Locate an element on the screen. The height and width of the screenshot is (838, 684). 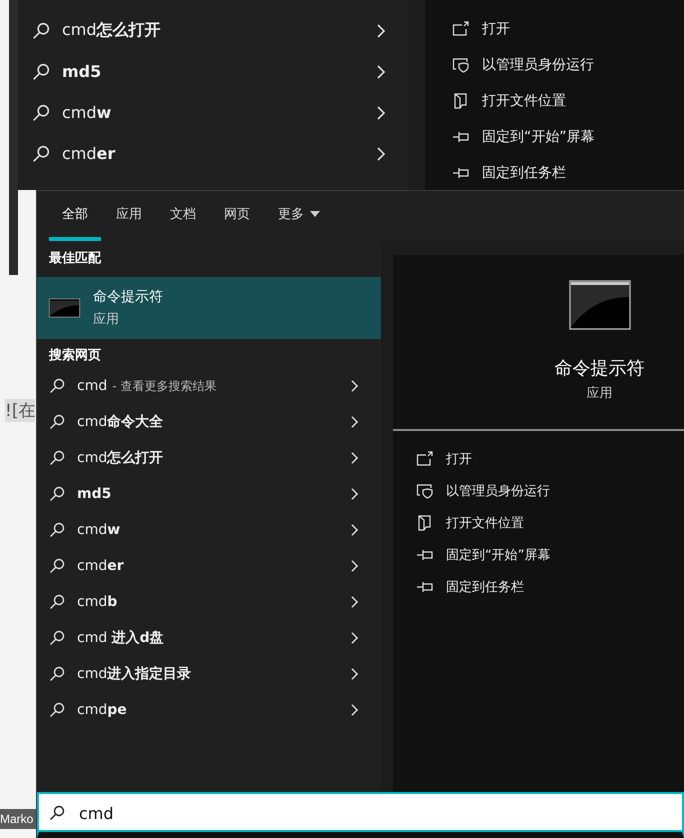
search-field: cmd is located at coordinates (360, 815).